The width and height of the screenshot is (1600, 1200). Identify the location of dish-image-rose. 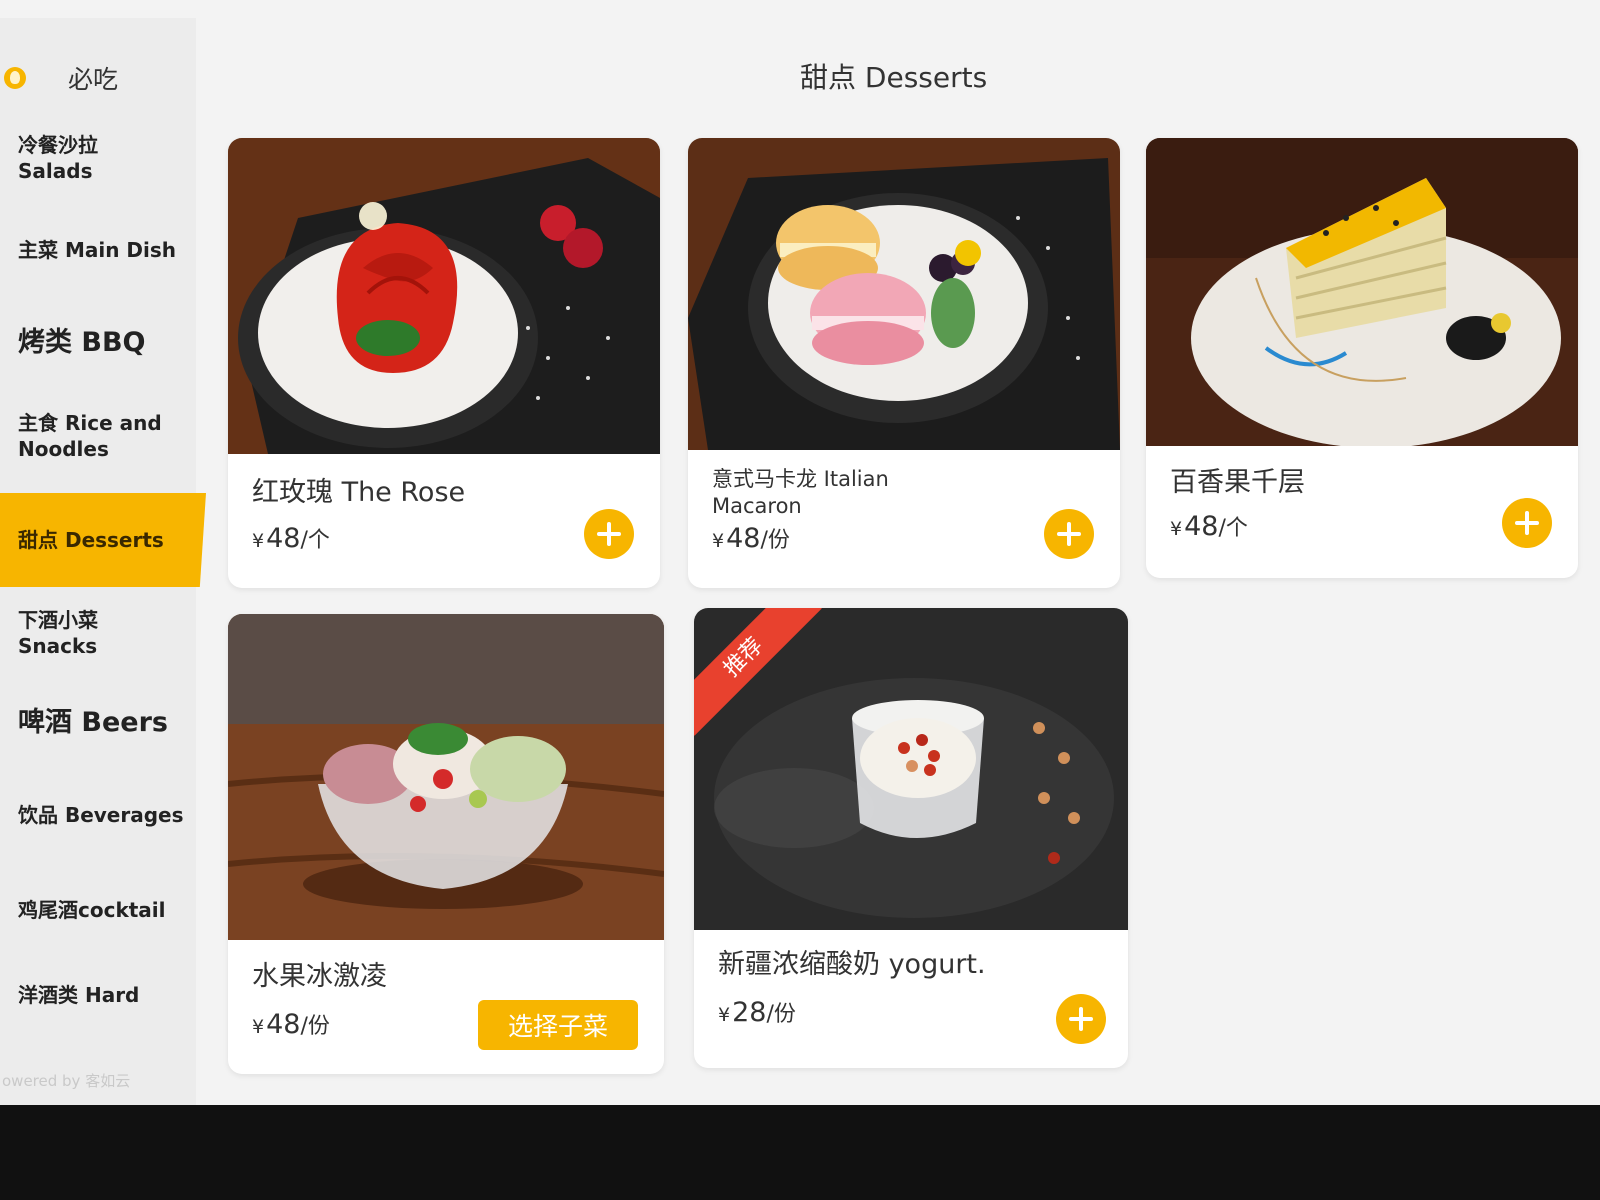
(444, 296).